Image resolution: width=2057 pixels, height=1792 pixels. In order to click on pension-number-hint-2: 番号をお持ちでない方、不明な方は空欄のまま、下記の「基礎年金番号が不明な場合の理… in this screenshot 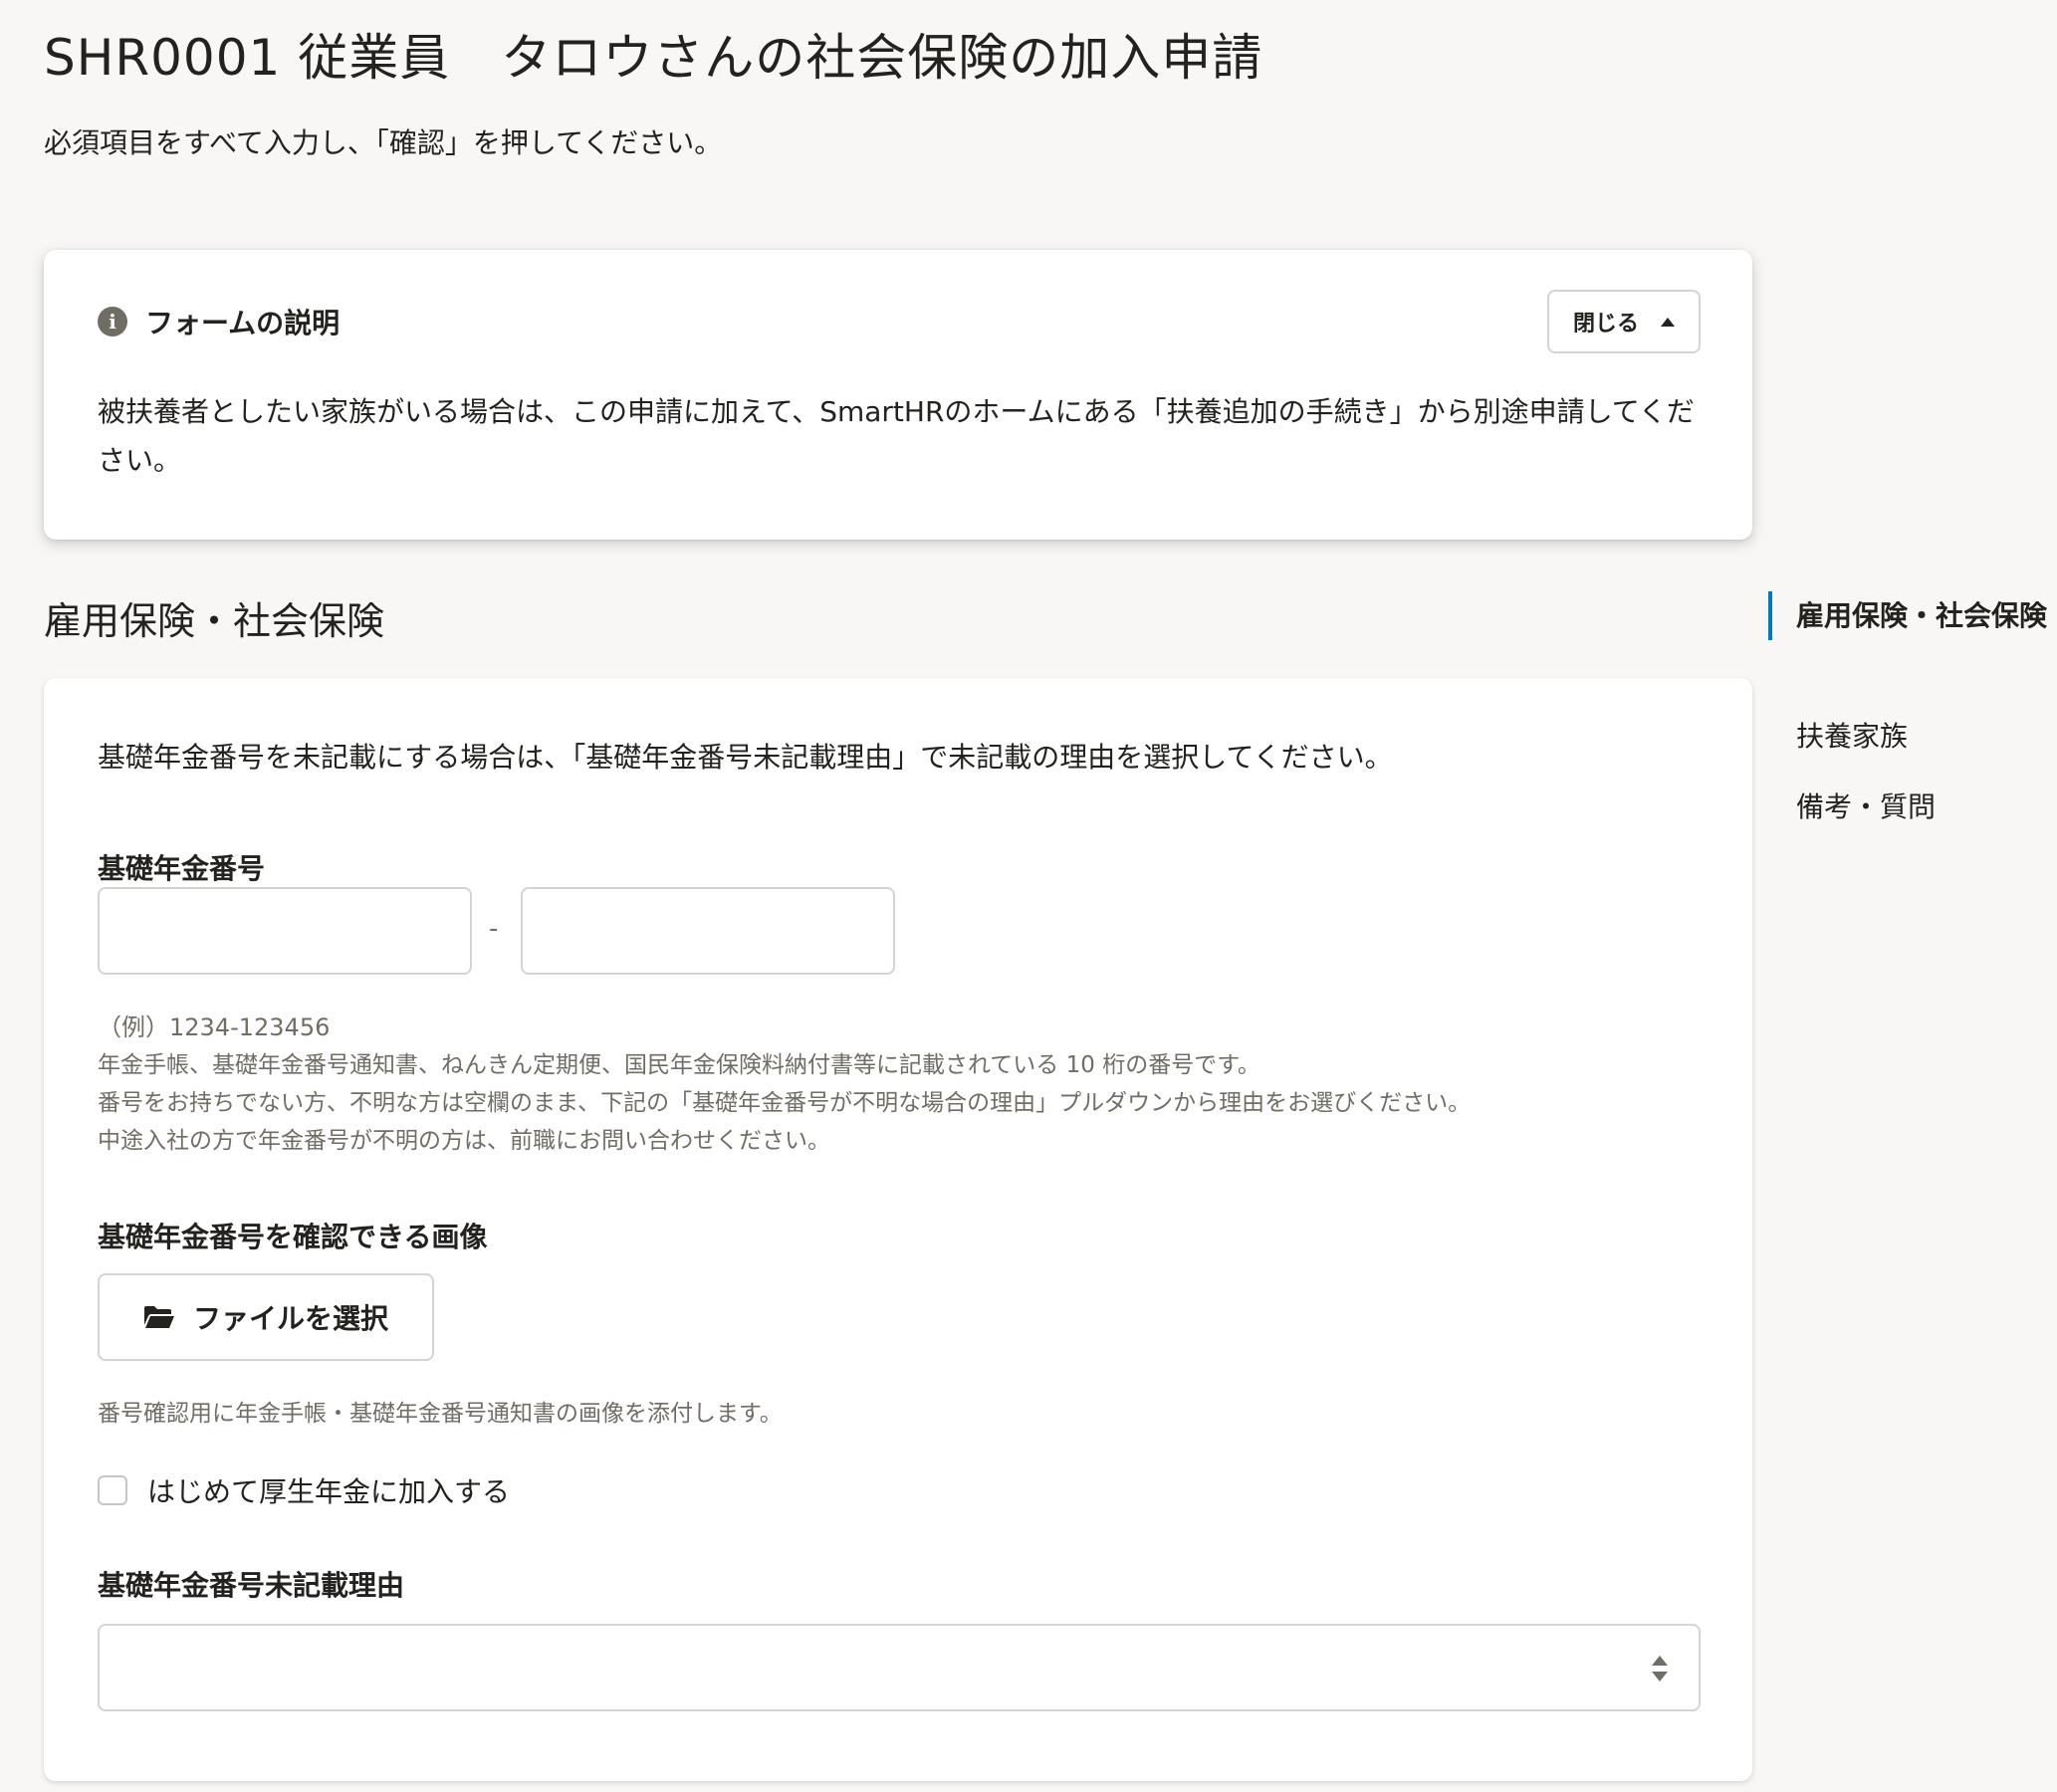, I will do `click(785, 1103)`.